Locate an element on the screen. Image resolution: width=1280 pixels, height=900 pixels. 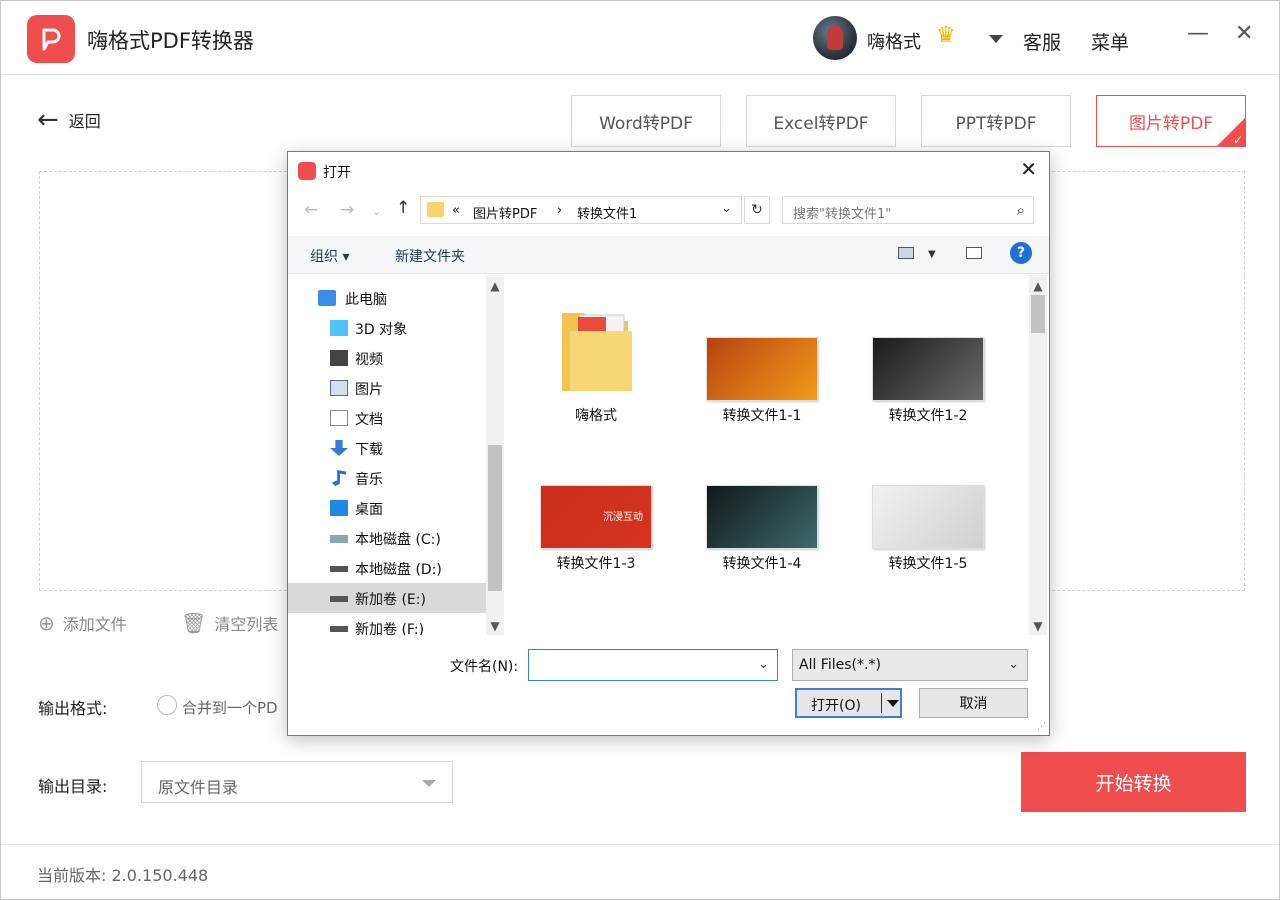
file-item: 沉浸互动转换文件1-3 is located at coordinates (596, 512).